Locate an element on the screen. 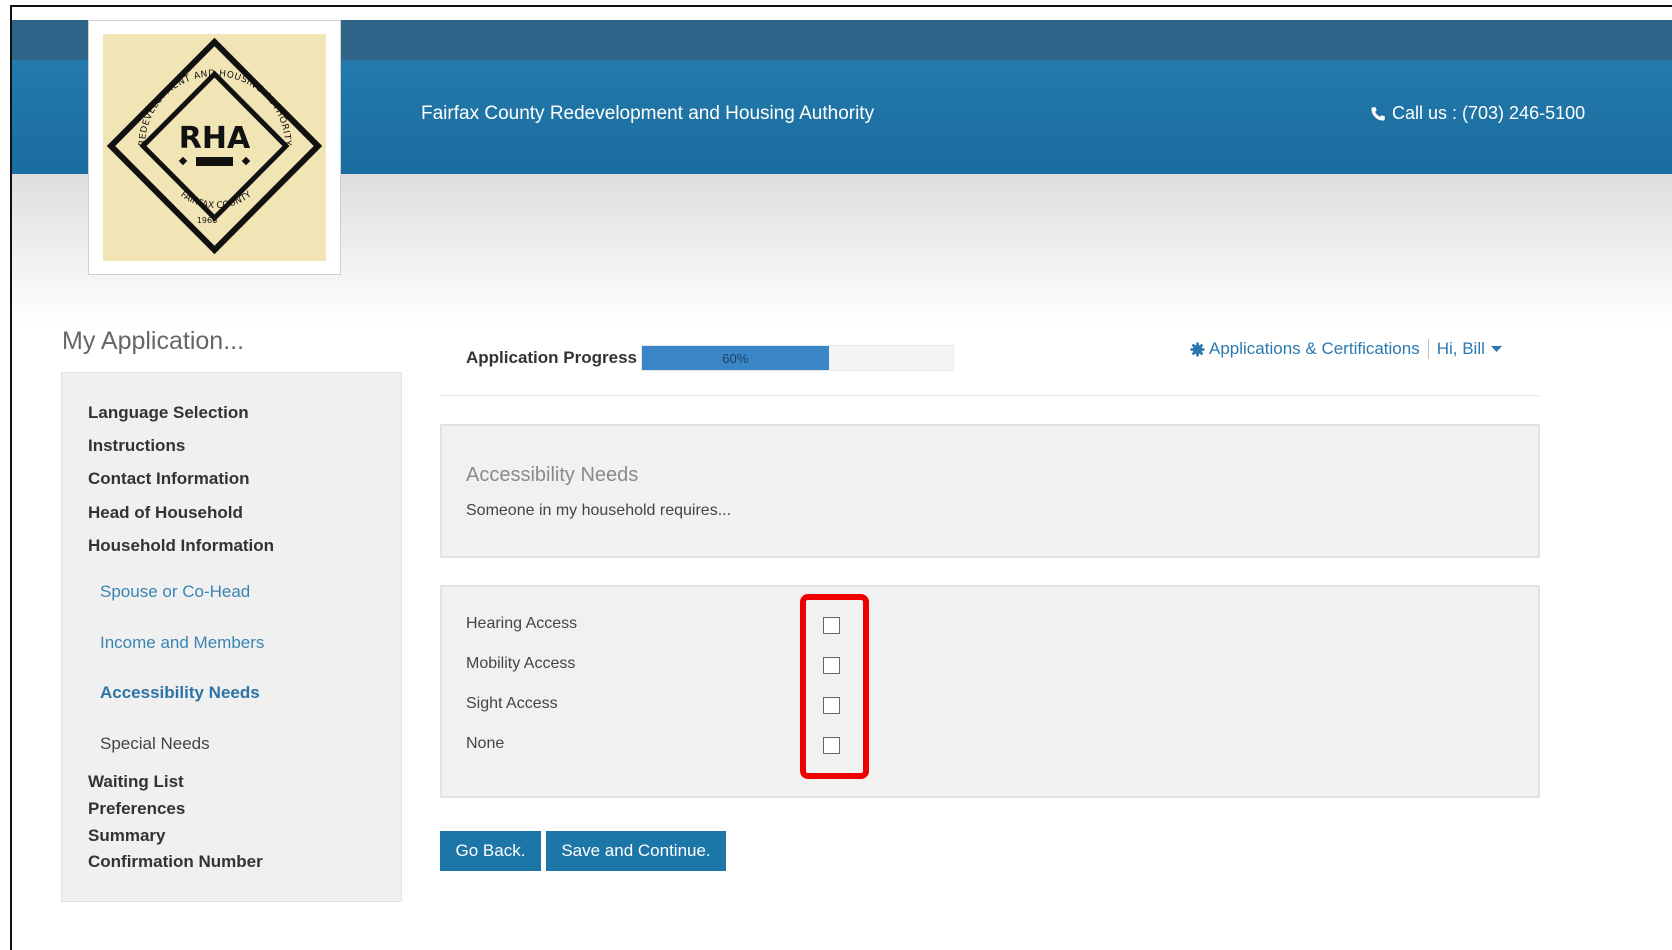  option-label-none: None is located at coordinates (485, 743).